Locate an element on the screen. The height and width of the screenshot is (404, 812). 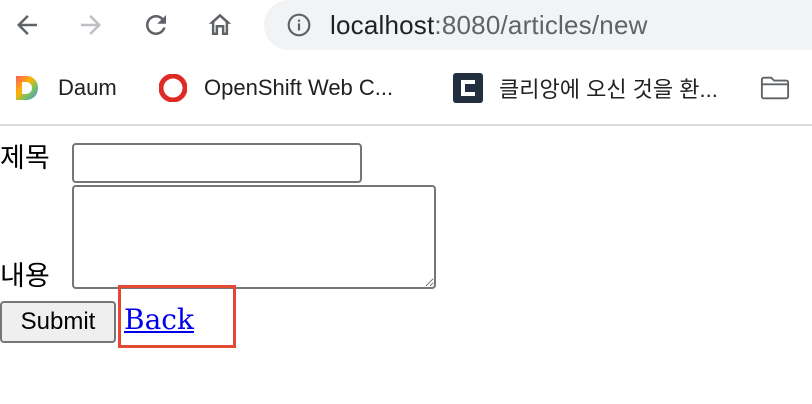
reload-icon is located at coordinates (156, 24).